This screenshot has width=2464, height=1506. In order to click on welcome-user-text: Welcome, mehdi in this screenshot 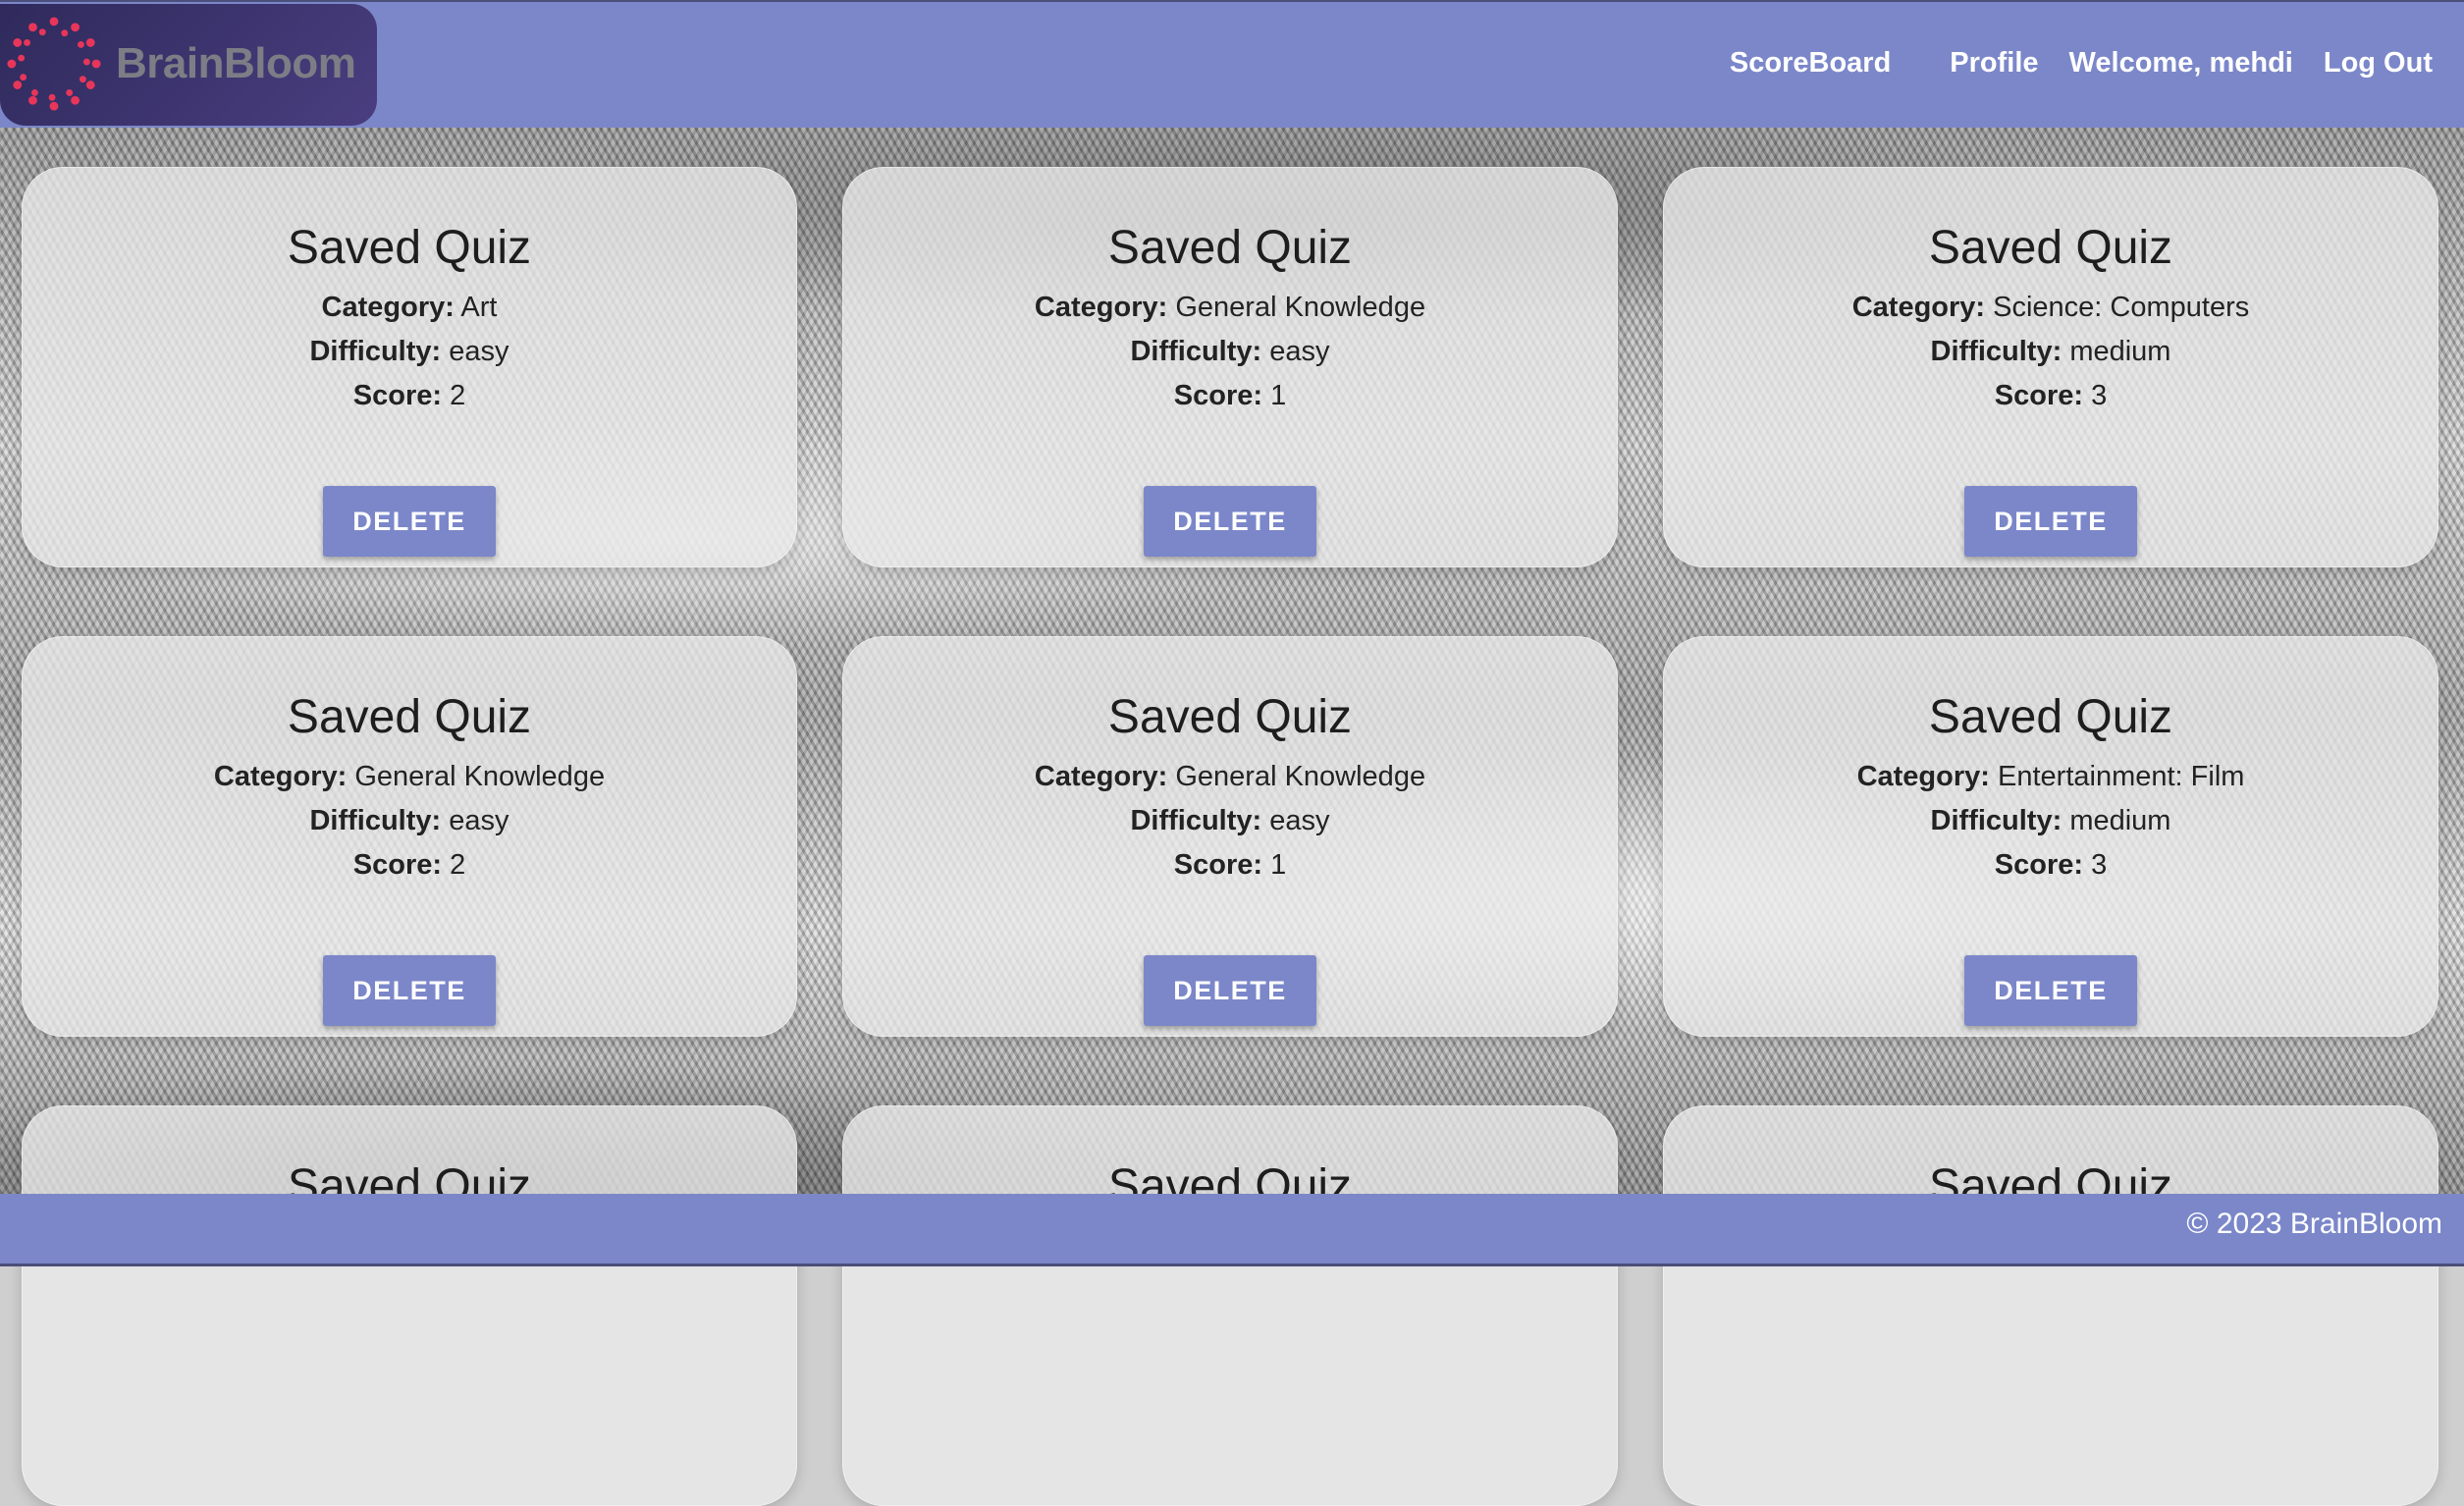, I will do `click(2180, 63)`.